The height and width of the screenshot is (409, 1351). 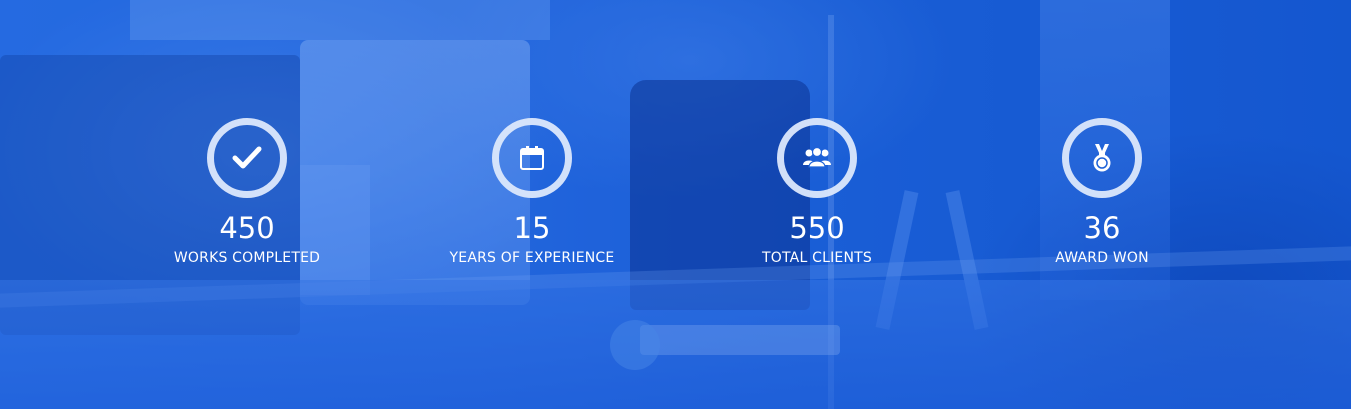 I want to click on stat-label: YEARS OF EXPERIENCE, so click(x=532, y=258).